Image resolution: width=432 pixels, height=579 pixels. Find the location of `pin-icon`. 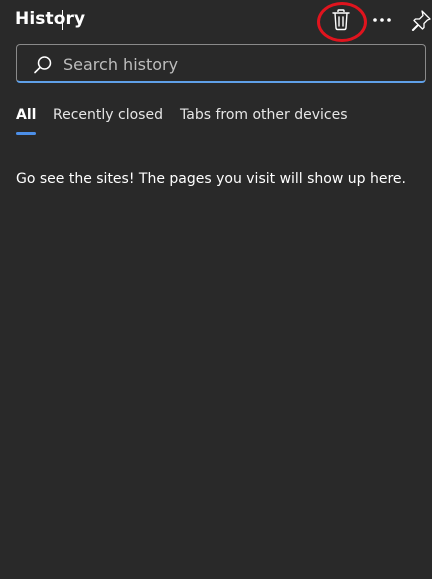

pin-icon is located at coordinates (421, 20).